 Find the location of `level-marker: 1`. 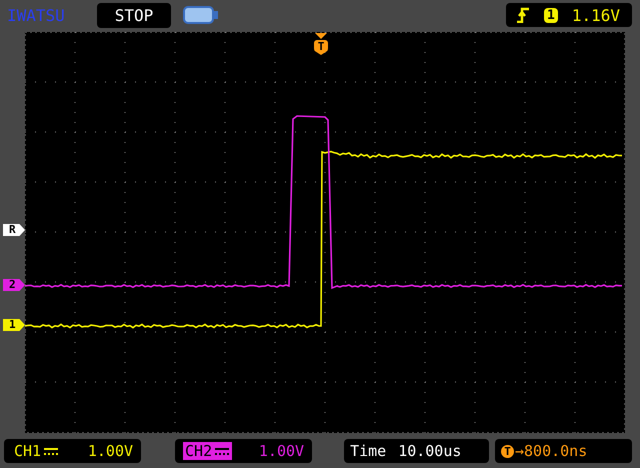

level-marker: 1 is located at coordinates (14, 325).